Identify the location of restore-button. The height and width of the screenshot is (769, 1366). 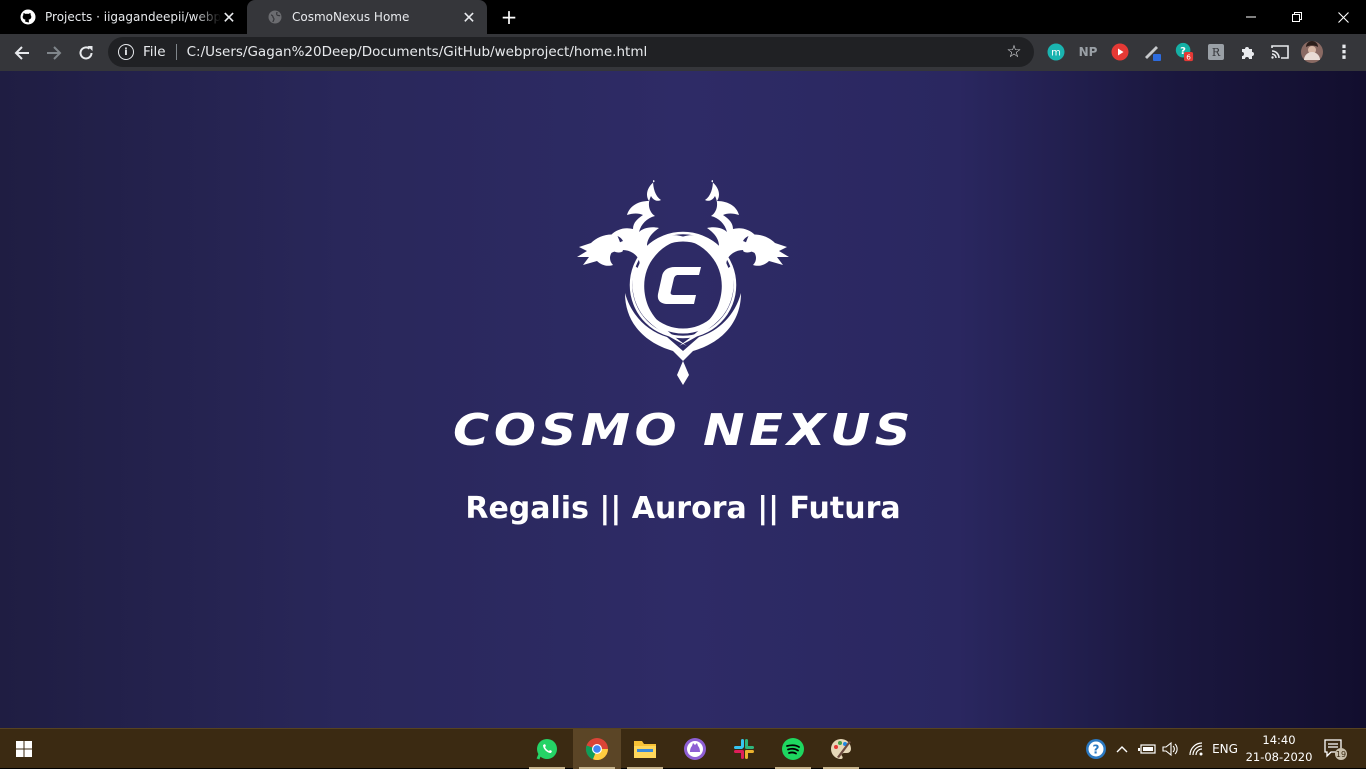
(1297, 17).